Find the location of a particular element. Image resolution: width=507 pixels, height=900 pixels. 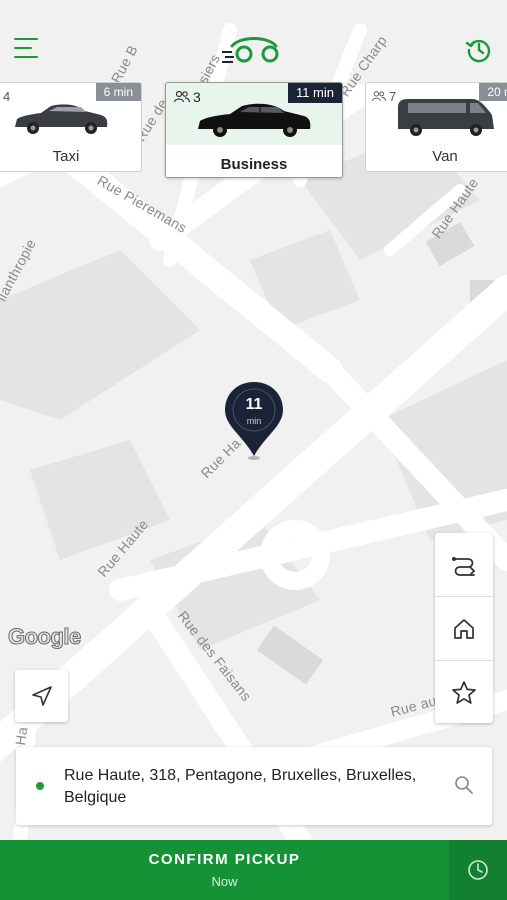

vehicle-card-business: 3 11 min Business is located at coordinates (254, 130).